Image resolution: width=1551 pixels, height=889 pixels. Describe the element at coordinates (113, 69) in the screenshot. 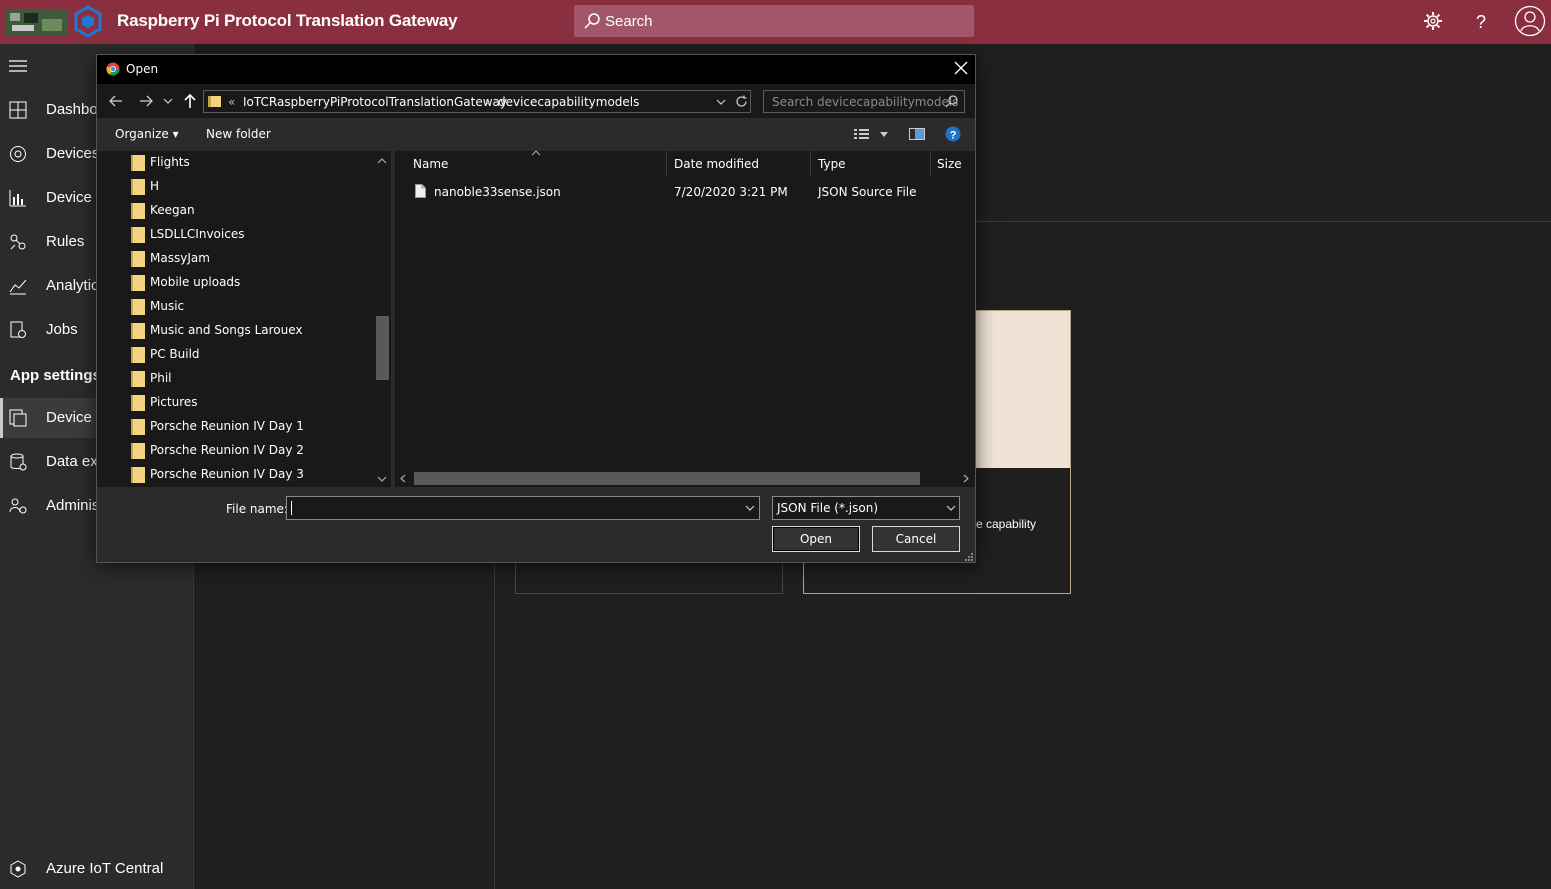

I see `chrome-icon` at that location.